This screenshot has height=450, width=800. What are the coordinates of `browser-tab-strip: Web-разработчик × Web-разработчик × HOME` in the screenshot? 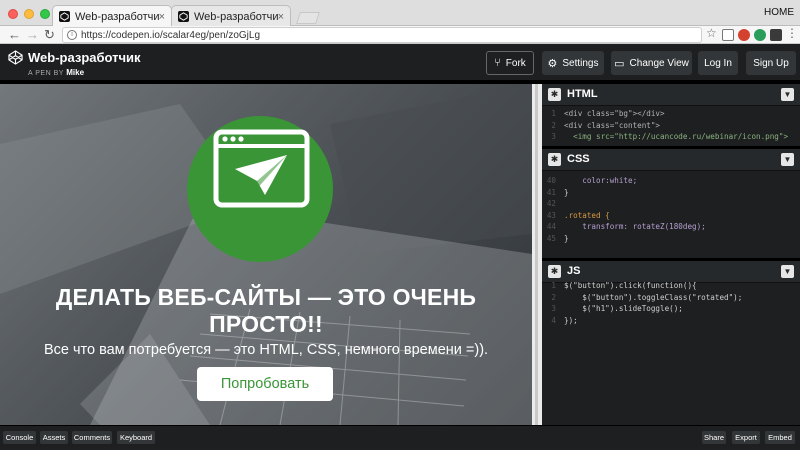 It's located at (400, 13).